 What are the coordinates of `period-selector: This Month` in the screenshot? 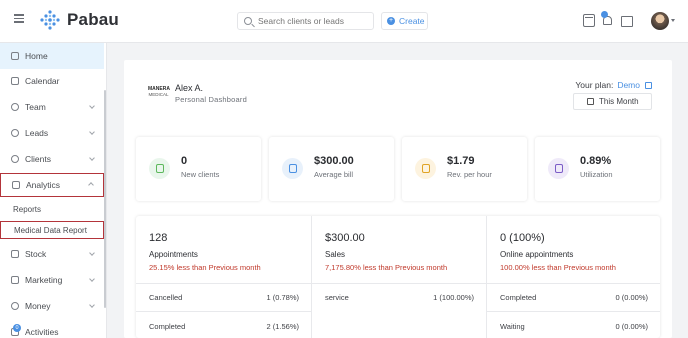 It's located at (612, 101).